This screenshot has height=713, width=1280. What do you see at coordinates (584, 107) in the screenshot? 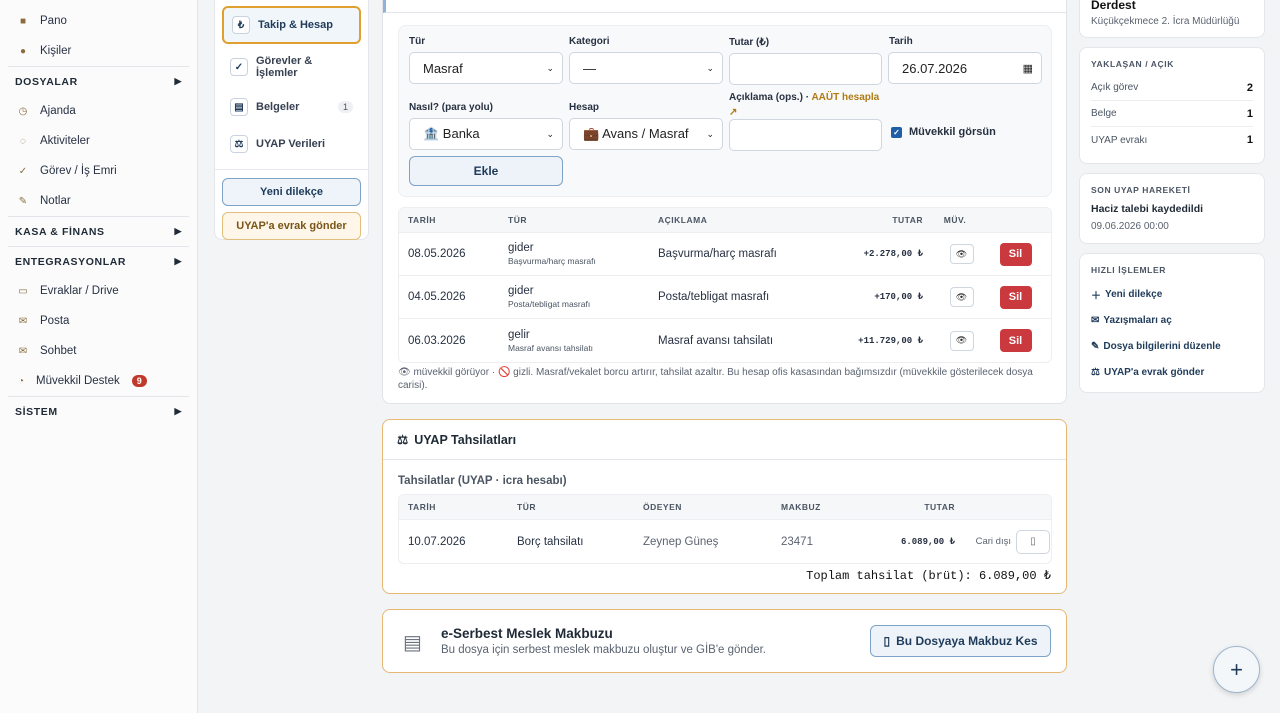
I see `account-label: Hesap` at bounding box center [584, 107].